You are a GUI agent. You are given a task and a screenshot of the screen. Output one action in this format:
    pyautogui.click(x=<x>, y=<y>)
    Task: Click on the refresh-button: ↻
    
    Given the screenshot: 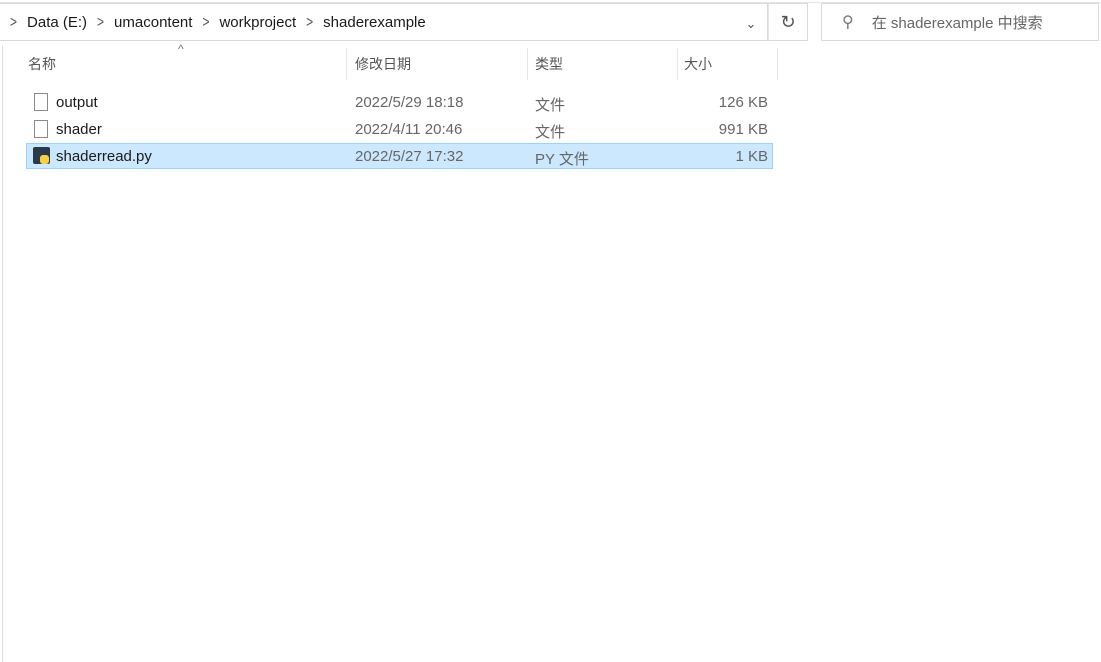 What is the action you would take?
    pyautogui.click(x=788, y=22)
    